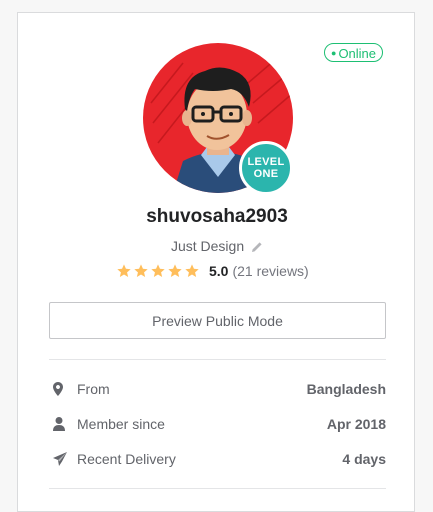 This screenshot has width=433, height=512. I want to click on info-label: Member since, so click(121, 424).